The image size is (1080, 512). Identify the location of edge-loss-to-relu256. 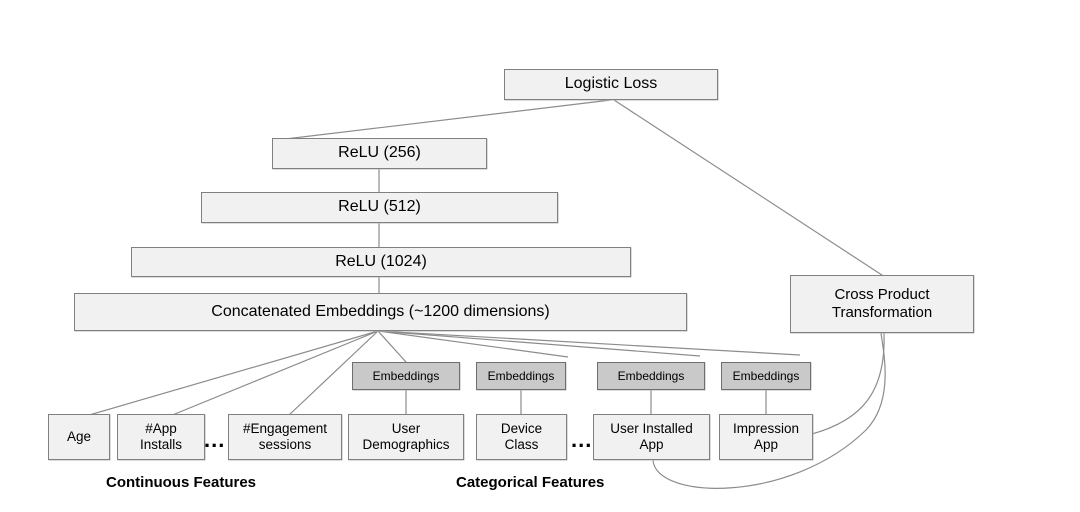
(444, 120).